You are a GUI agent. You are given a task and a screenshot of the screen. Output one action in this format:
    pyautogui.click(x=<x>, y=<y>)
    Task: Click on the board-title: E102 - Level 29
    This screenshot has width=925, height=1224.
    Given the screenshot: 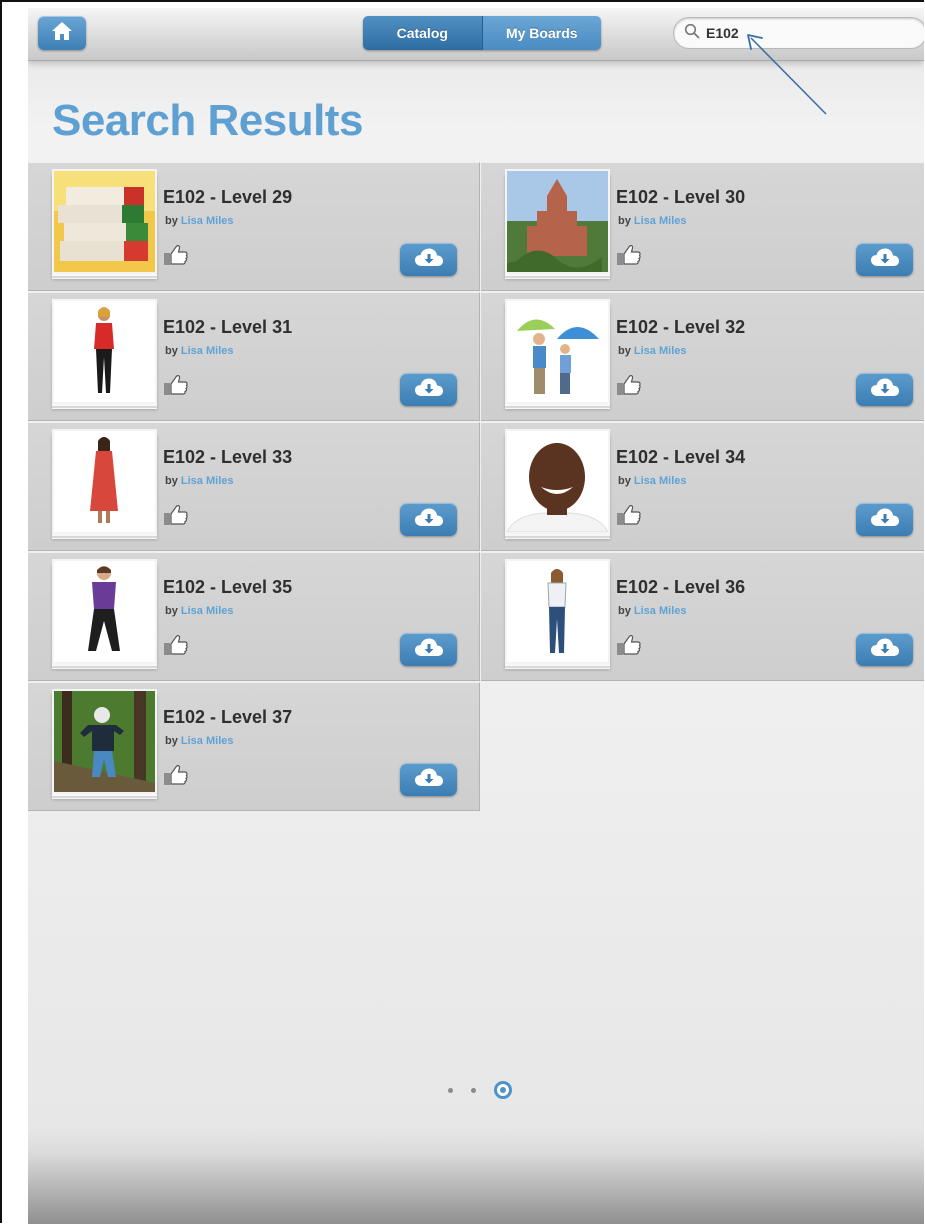 What is the action you would take?
    pyautogui.click(x=228, y=197)
    